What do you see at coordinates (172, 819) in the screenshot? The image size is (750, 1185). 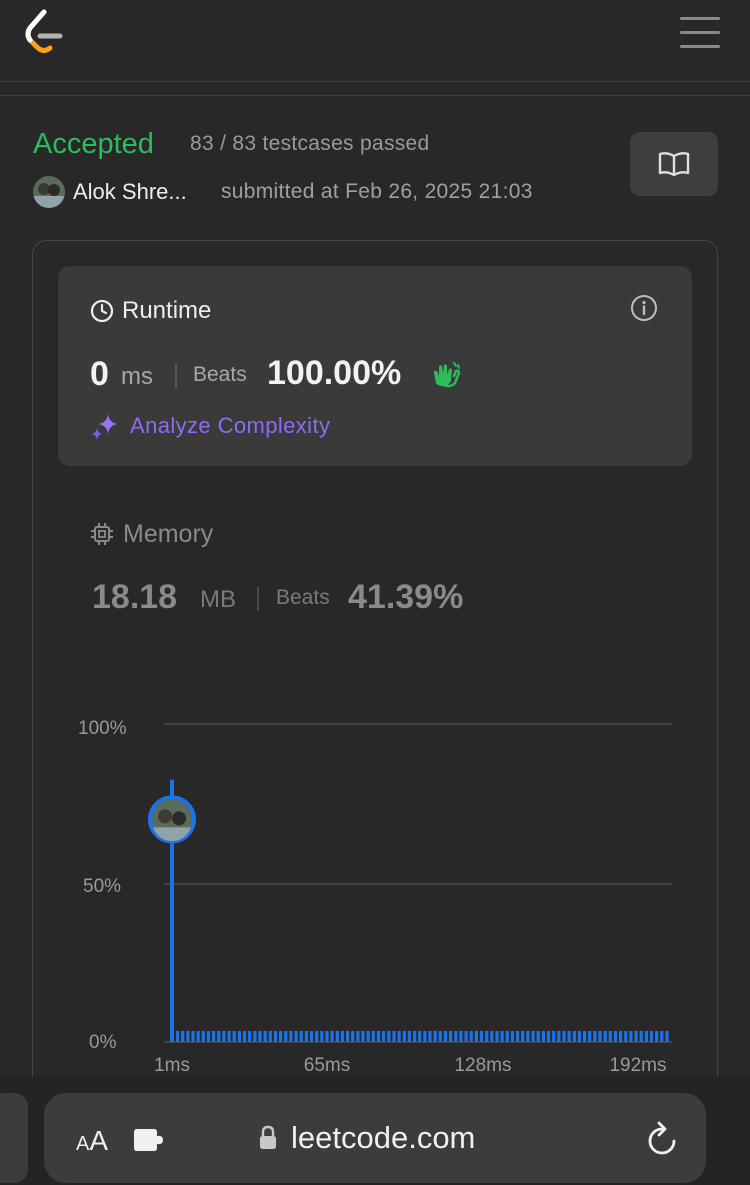 I see `user-marker` at bounding box center [172, 819].